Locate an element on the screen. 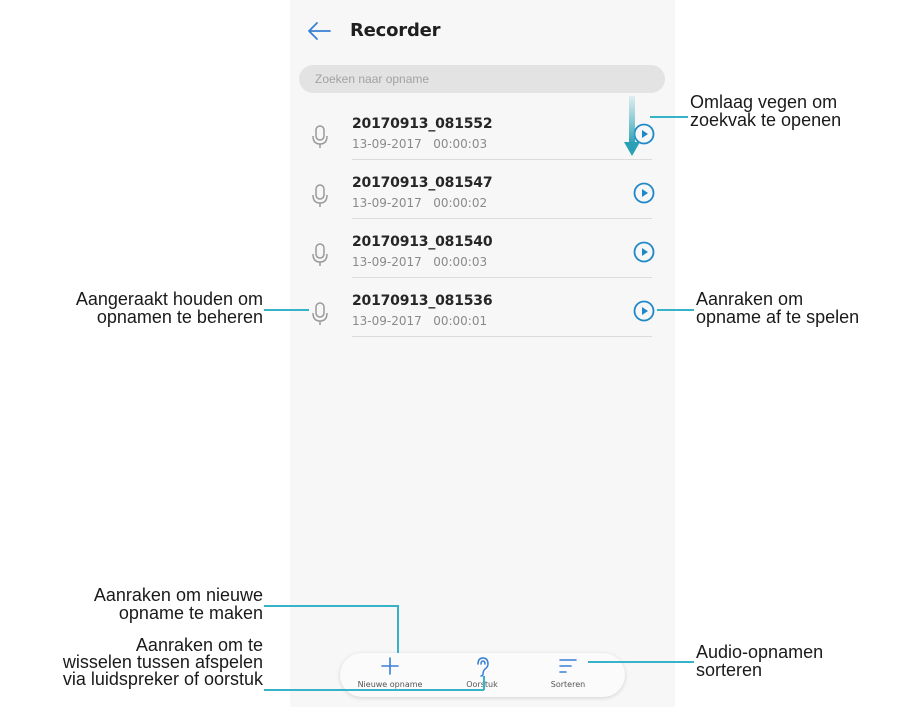  recording-name: 20170913_081536 is located at coordinates (422, 301).